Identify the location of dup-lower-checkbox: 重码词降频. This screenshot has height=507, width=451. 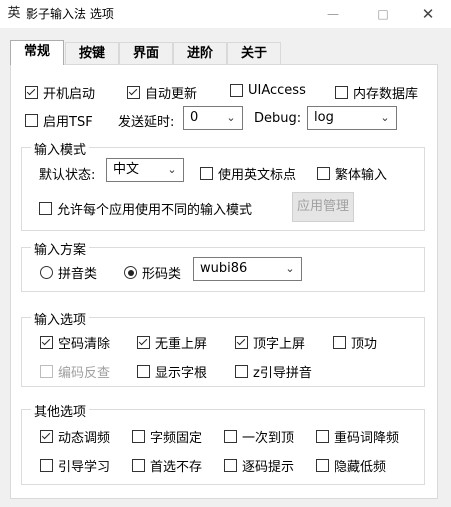
(357, 436).